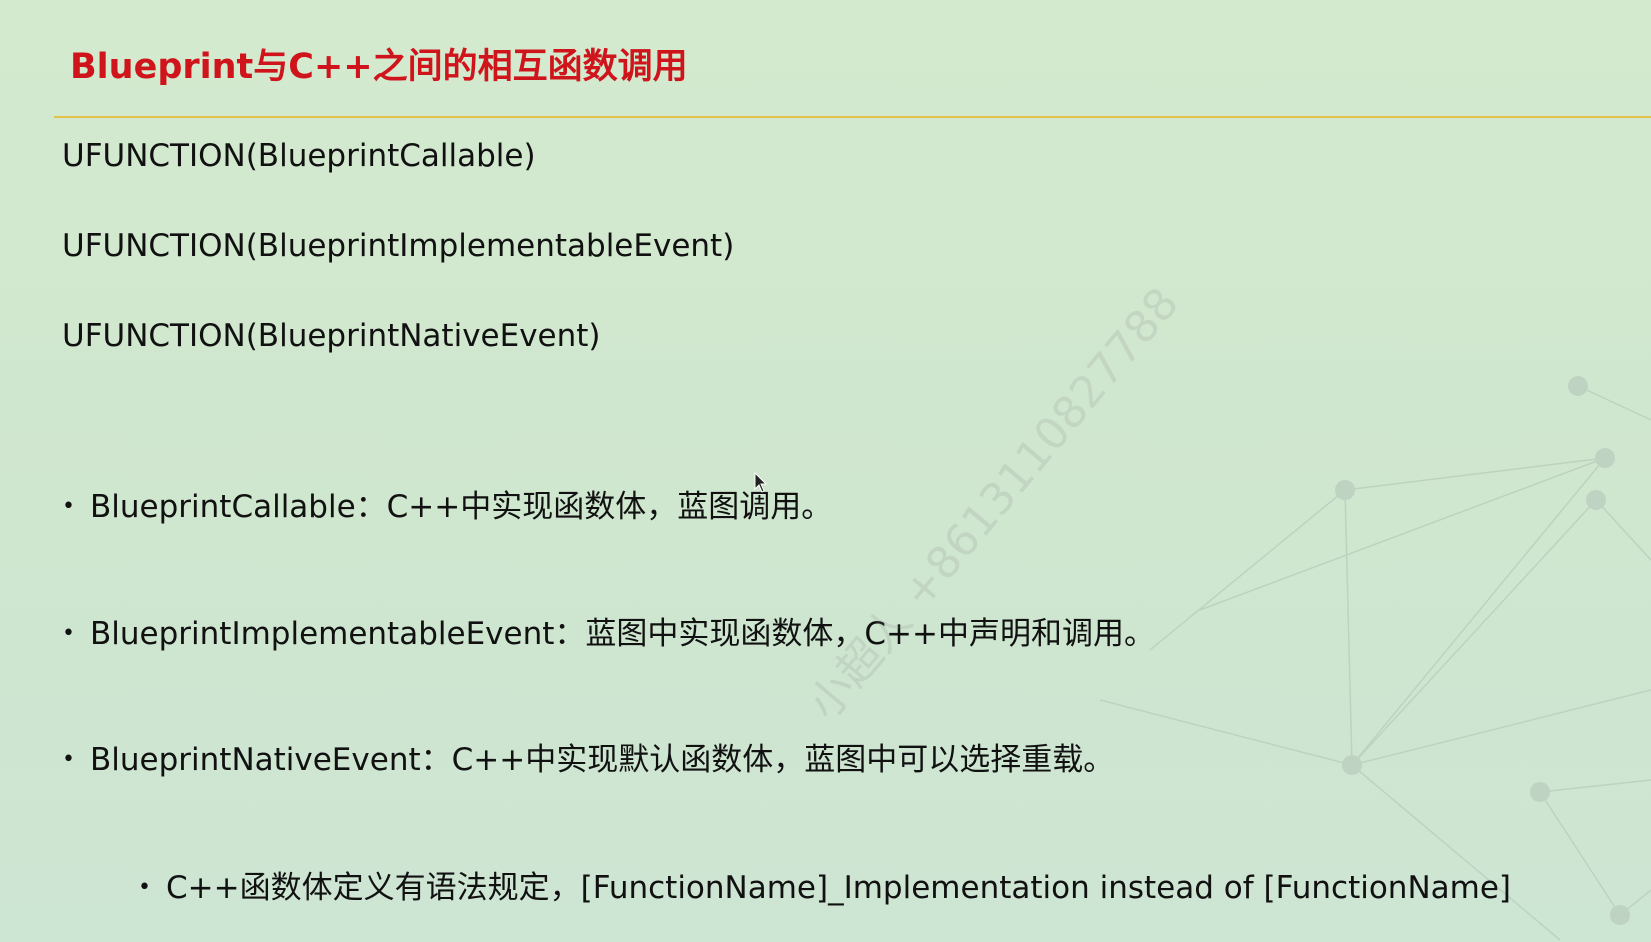 The image size is (1651, 942). I want to click on code-line-blueprint-native-event: UFUNCTION(BlueprintNativeEvent), so click(331, 336).